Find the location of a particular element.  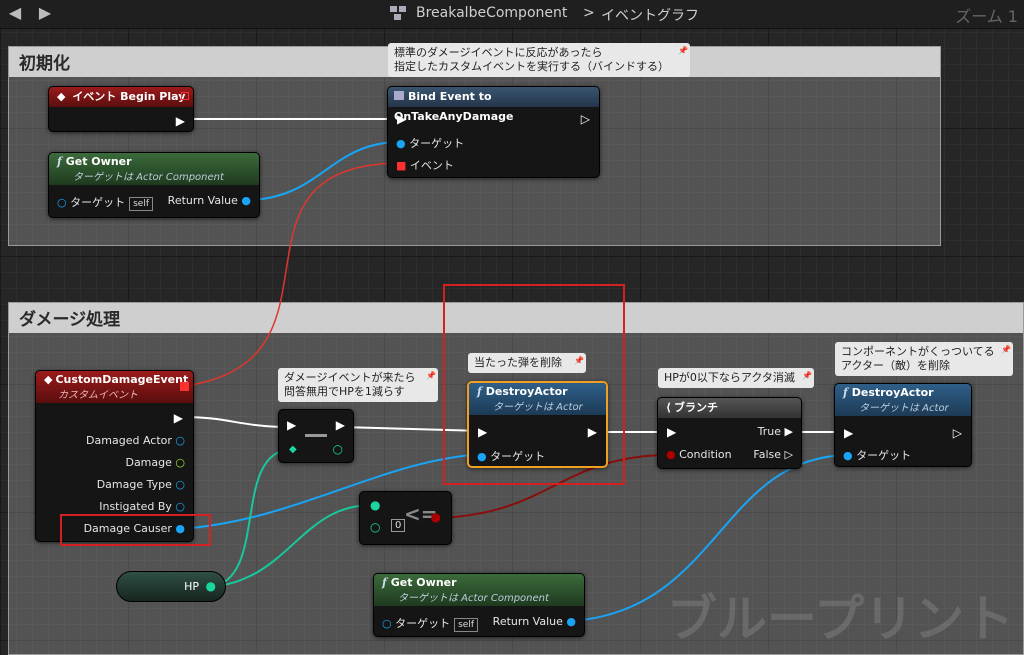

node-destroy-actor-2: f DestroyActor ターゲットは Actor ▶ ▷ ● ターゲット is located at coordinates (903, 425).